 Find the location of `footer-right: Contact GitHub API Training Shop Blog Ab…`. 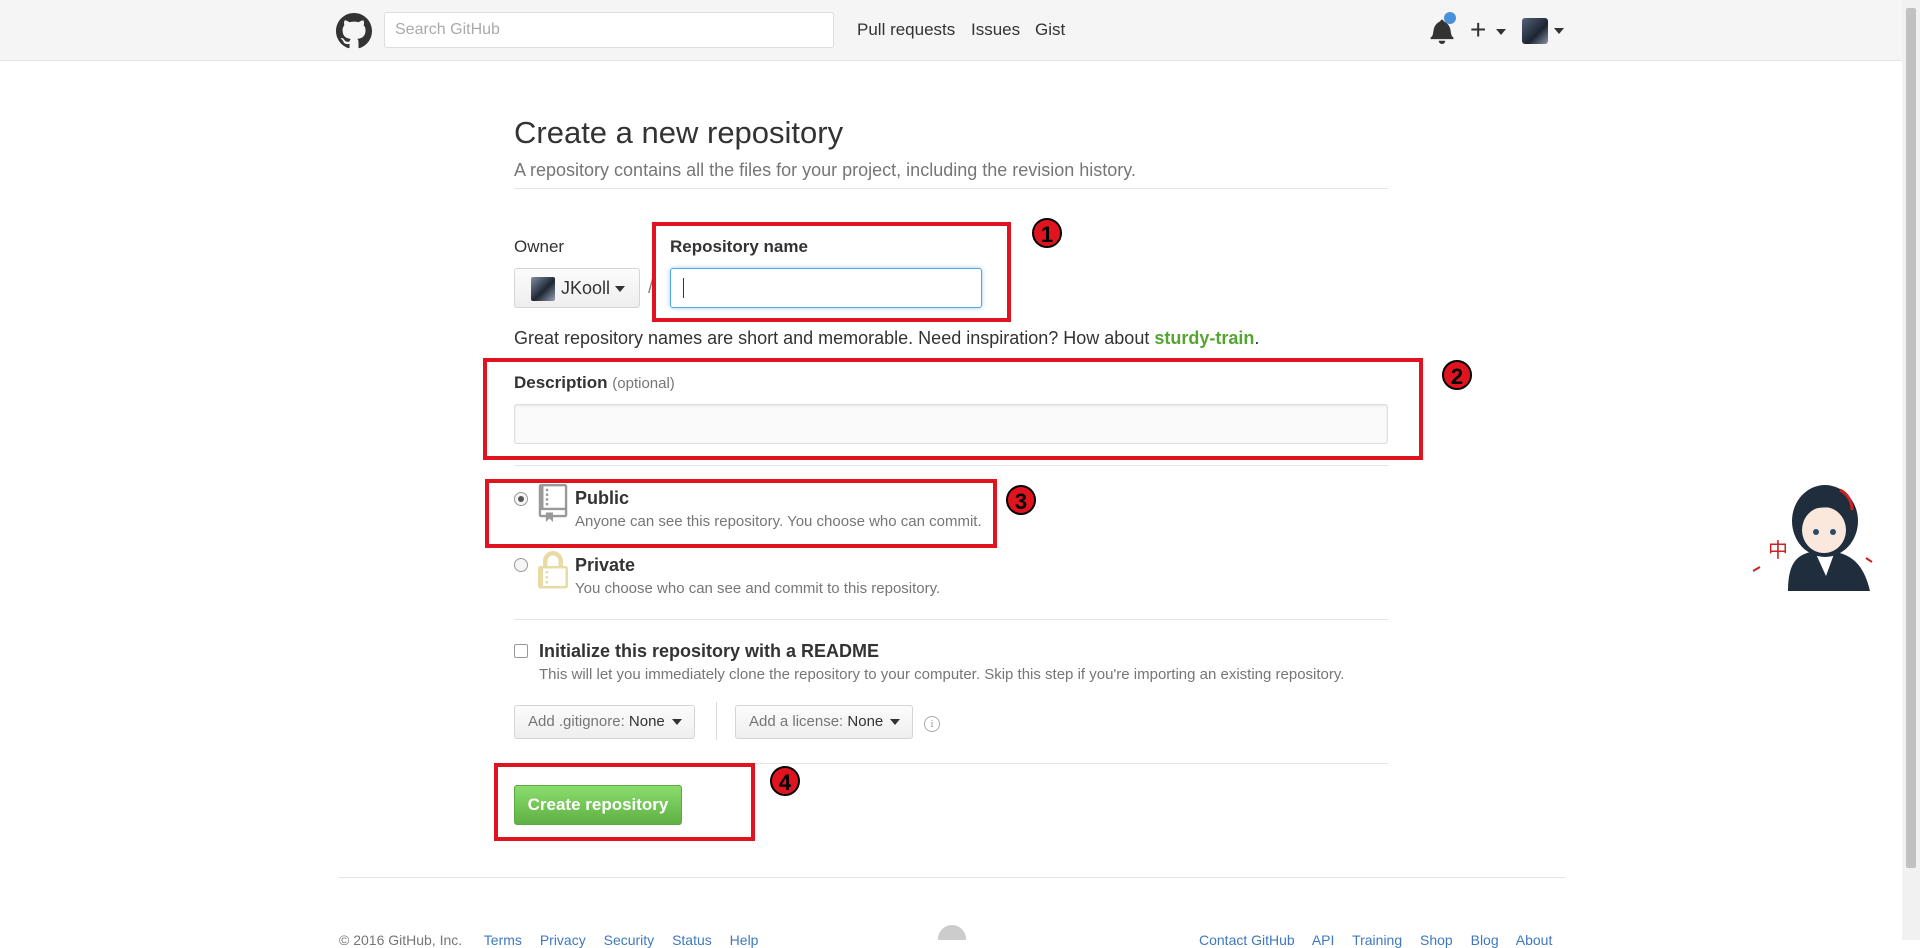

footer-right: Contact GitHub API Training Shop Blog Ab… is located at coordinates (1375, 940).